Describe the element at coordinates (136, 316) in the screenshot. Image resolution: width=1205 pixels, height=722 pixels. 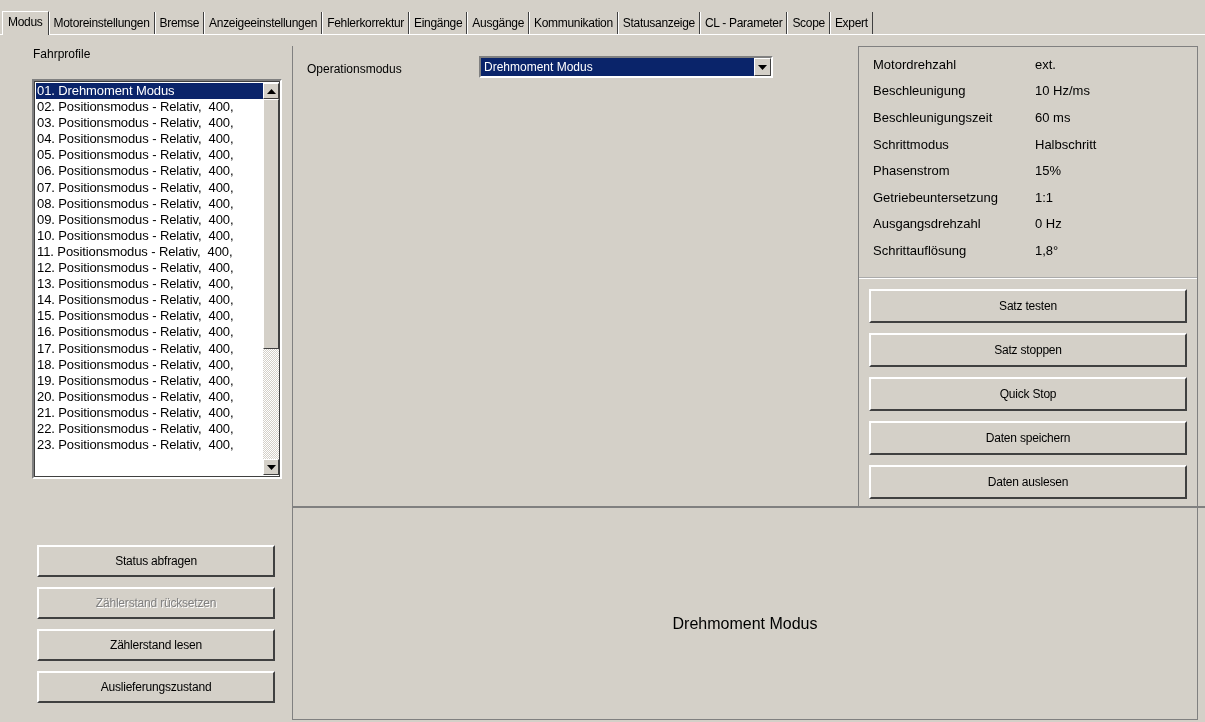
I see `list-item: 15. Positionsmodus - Relativ, 400,` at that location.